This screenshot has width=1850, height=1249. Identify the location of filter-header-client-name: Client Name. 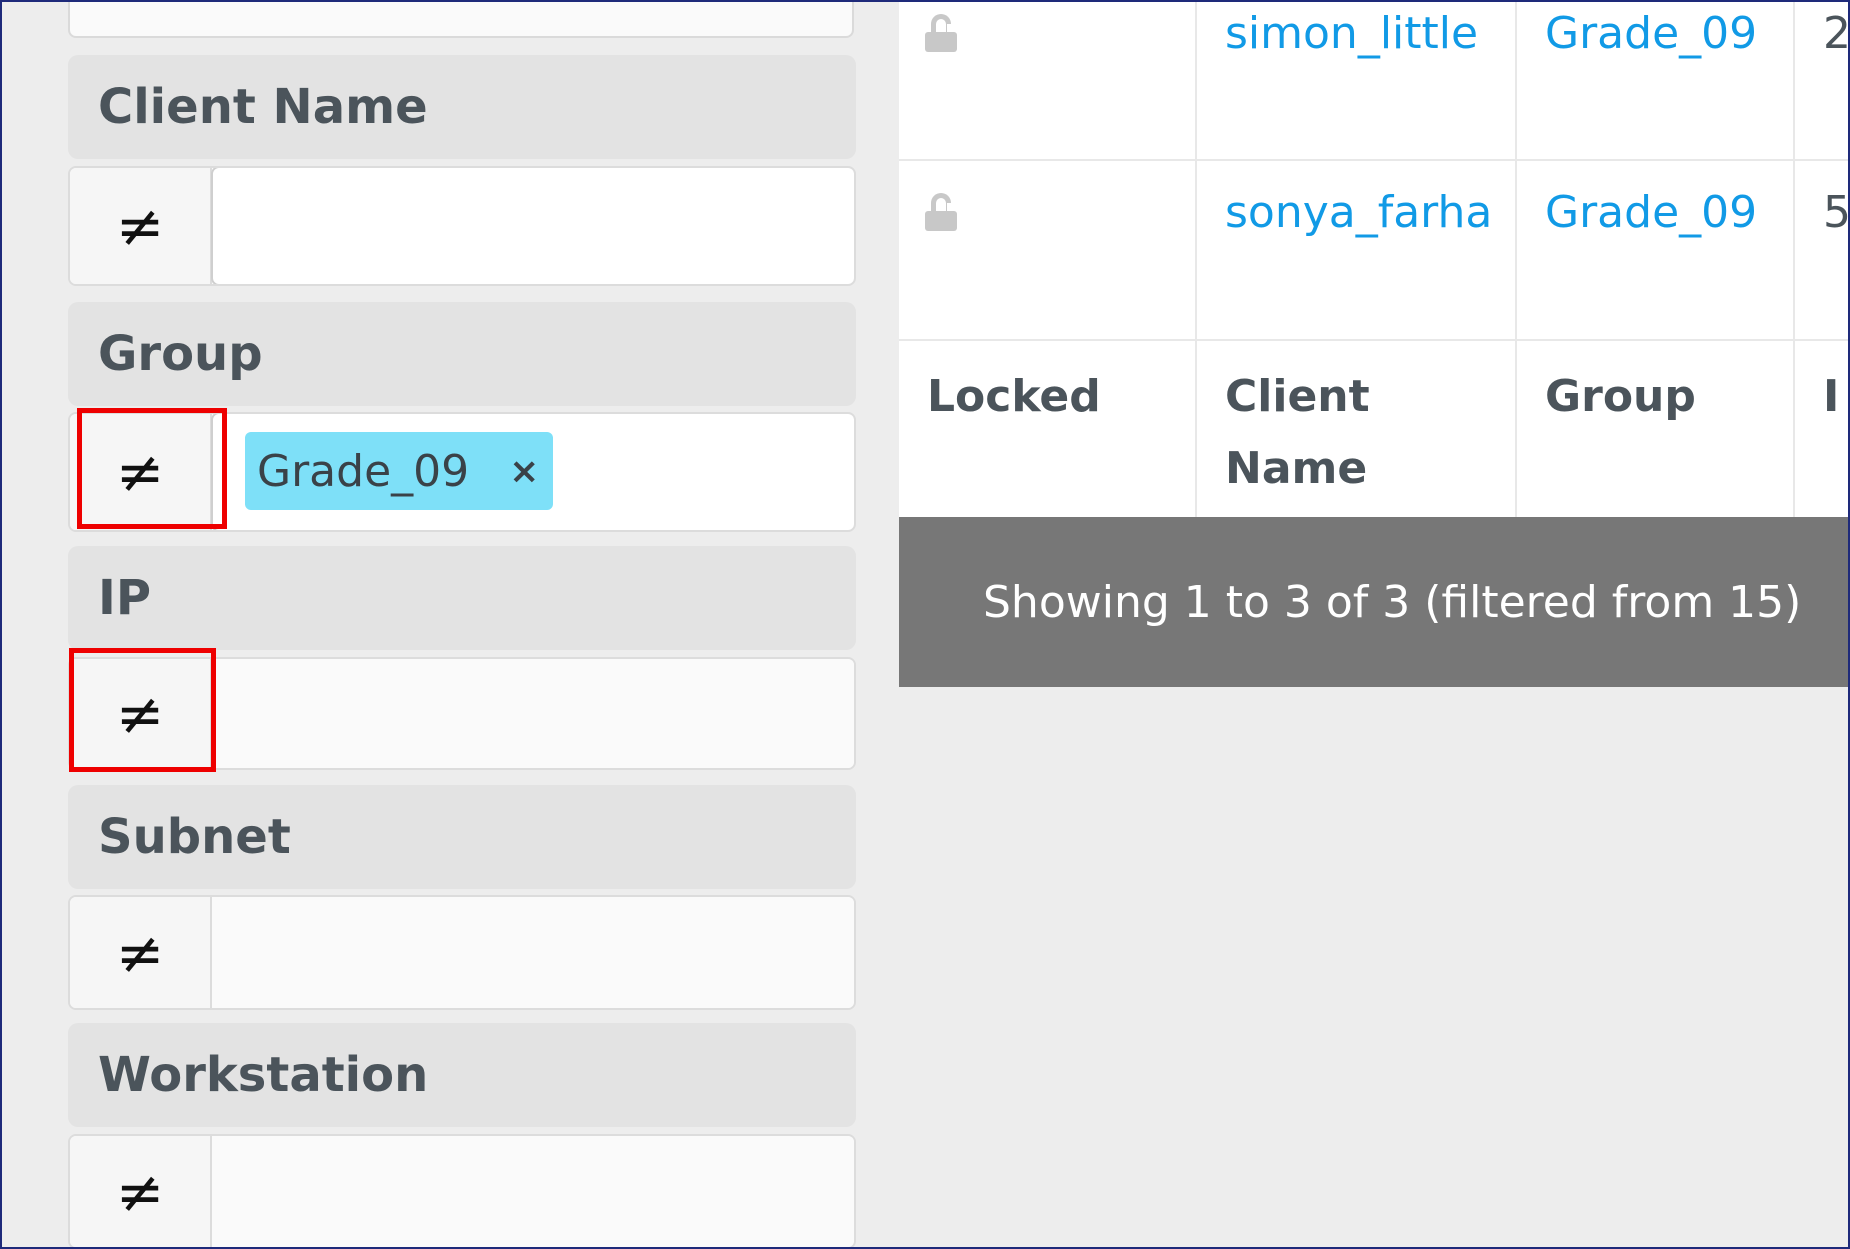
(462, 107).